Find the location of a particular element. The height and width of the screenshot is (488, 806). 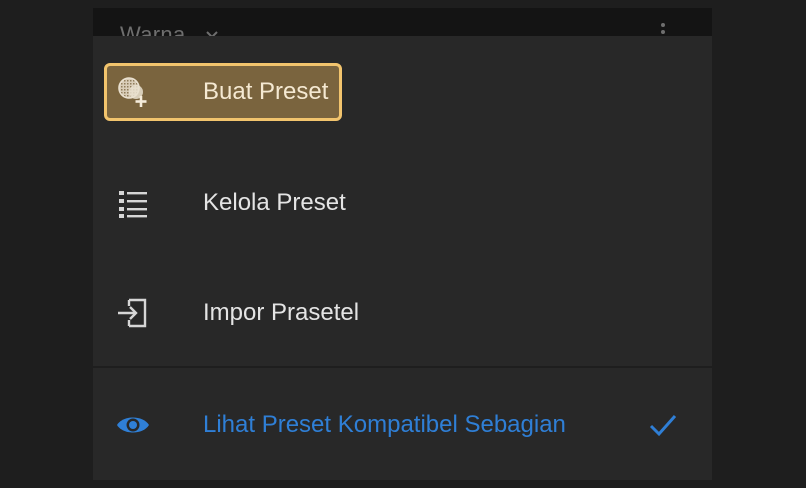

eye-icon is located at coordinates (133, 425).